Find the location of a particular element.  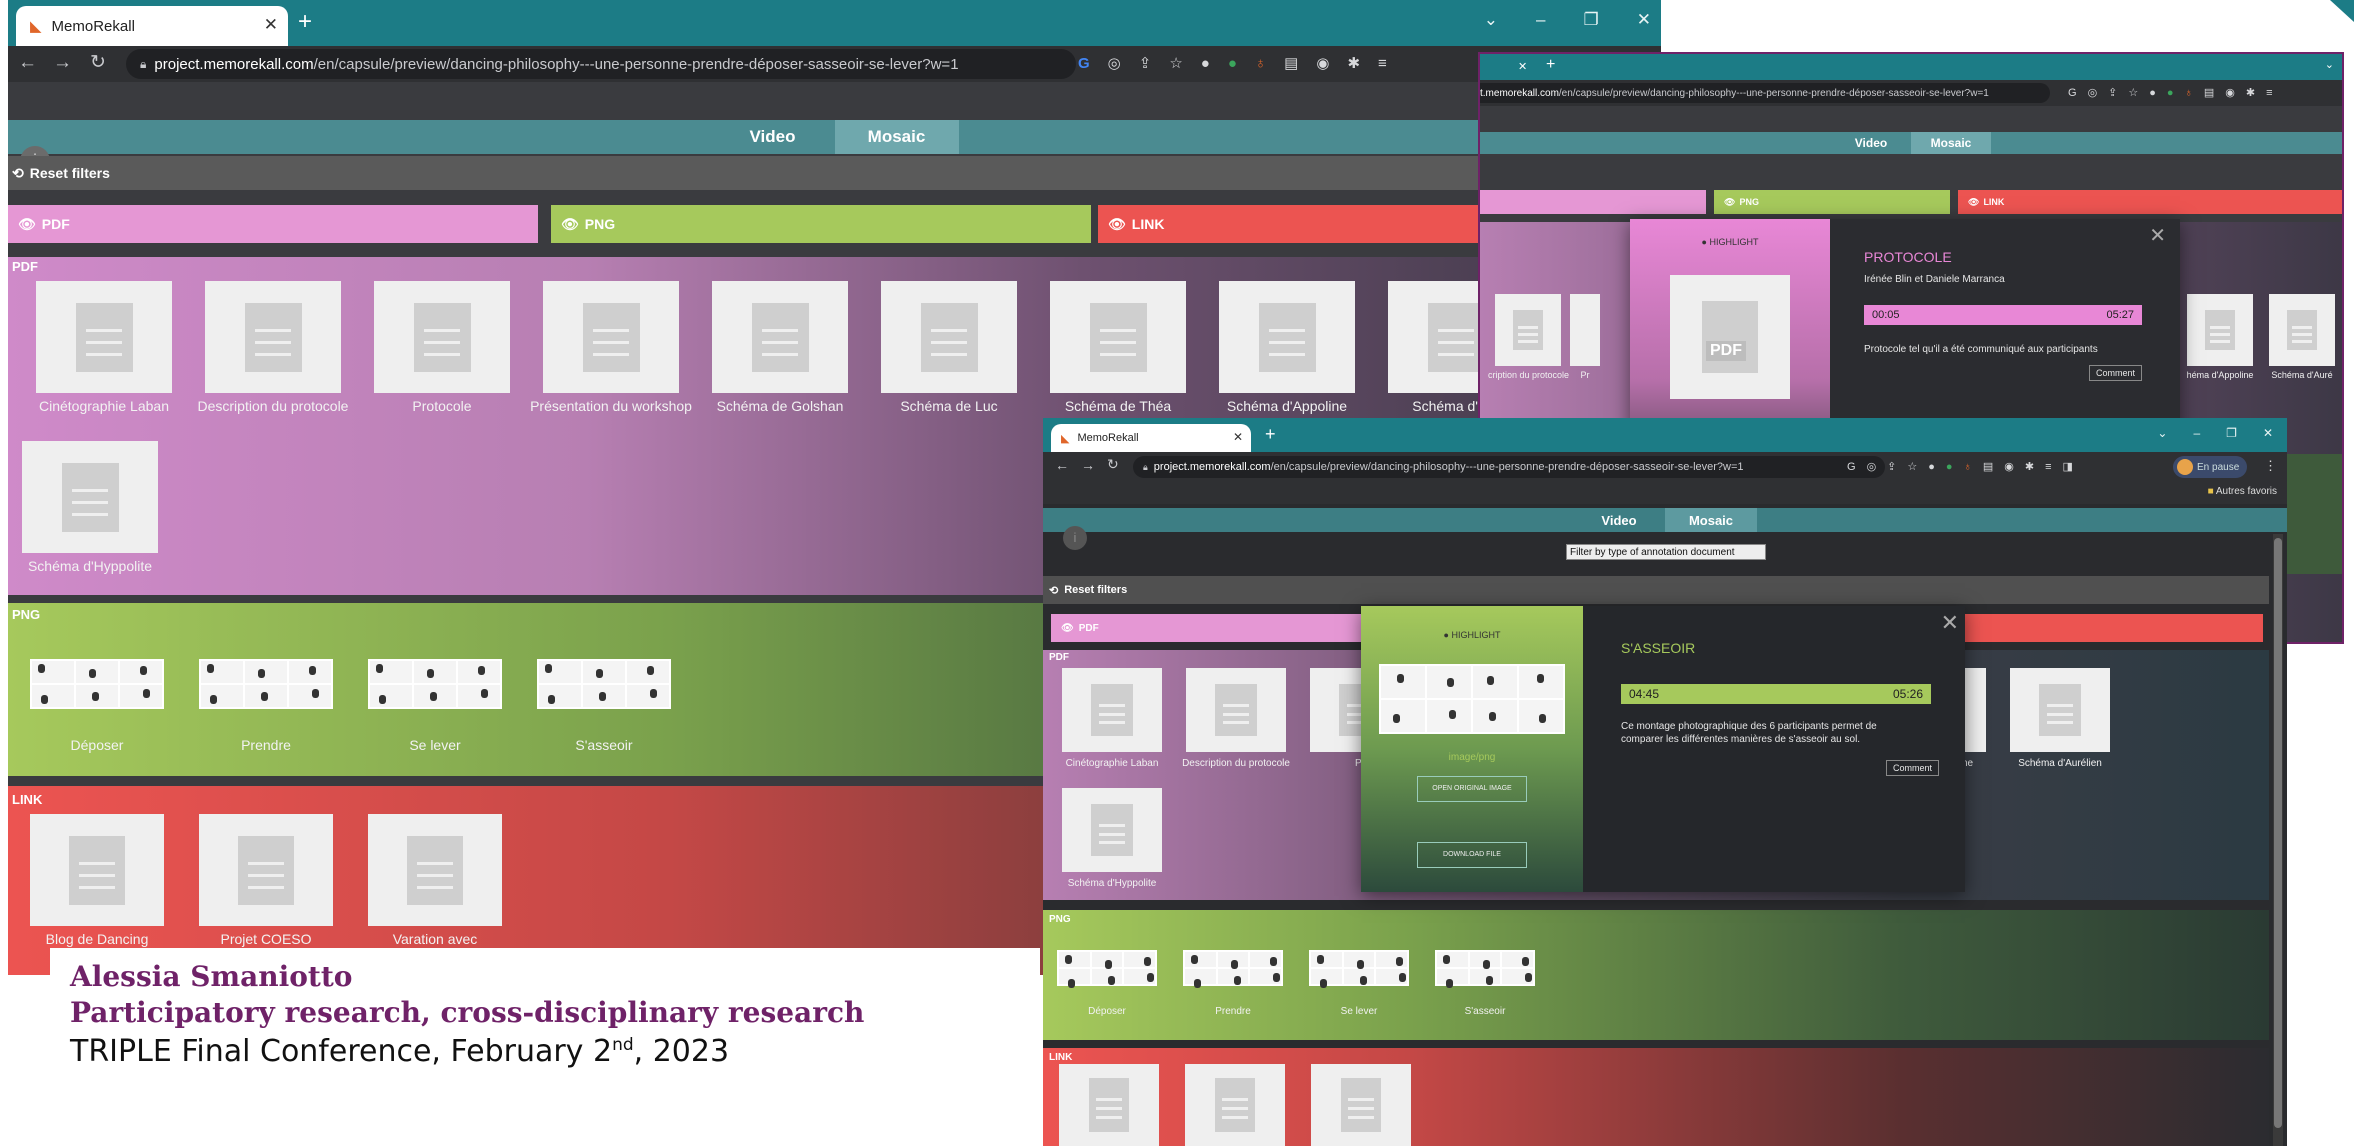

document-card: Schéma de Luc is located at coordinates (949, 347).